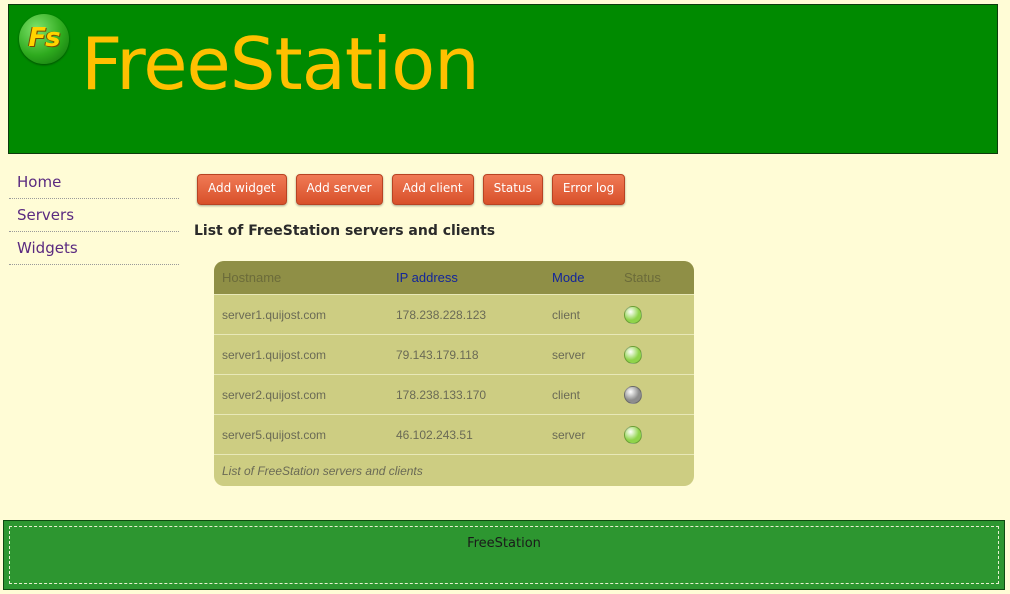 Image resolution: width=1010 pixels, height=594 pixels. I want to click on section-heading: List of FreeStation servers and clients, so click(345, 231).